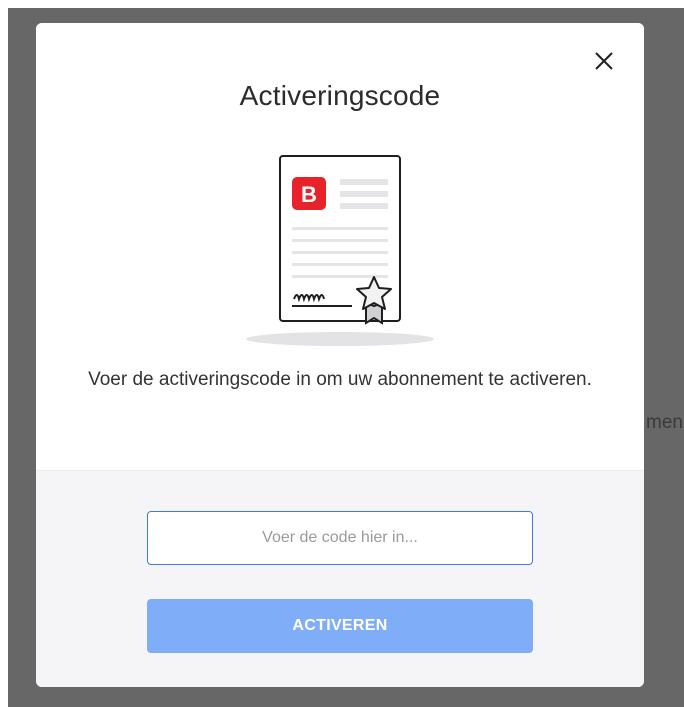  I want to click on background-text: men, so click(664, 422).